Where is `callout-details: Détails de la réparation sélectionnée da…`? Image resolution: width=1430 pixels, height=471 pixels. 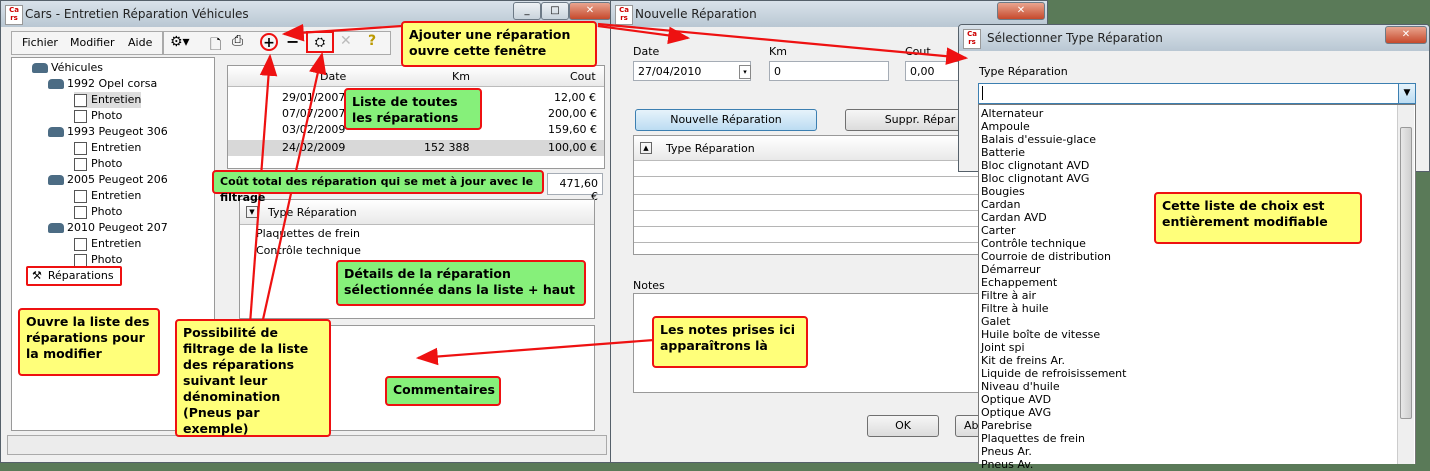
callout-details: Détails de la réparation sélectionnée da… is located at coordinates (461, 283).